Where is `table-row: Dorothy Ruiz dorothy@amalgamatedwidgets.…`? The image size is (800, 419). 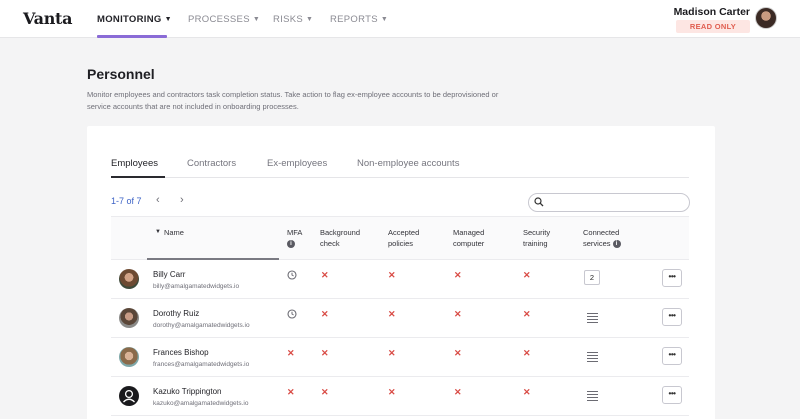
table-row: Dorothy Ruiz dorothy@amalgamatedwidgets.… is located at coordinates (400, 318).